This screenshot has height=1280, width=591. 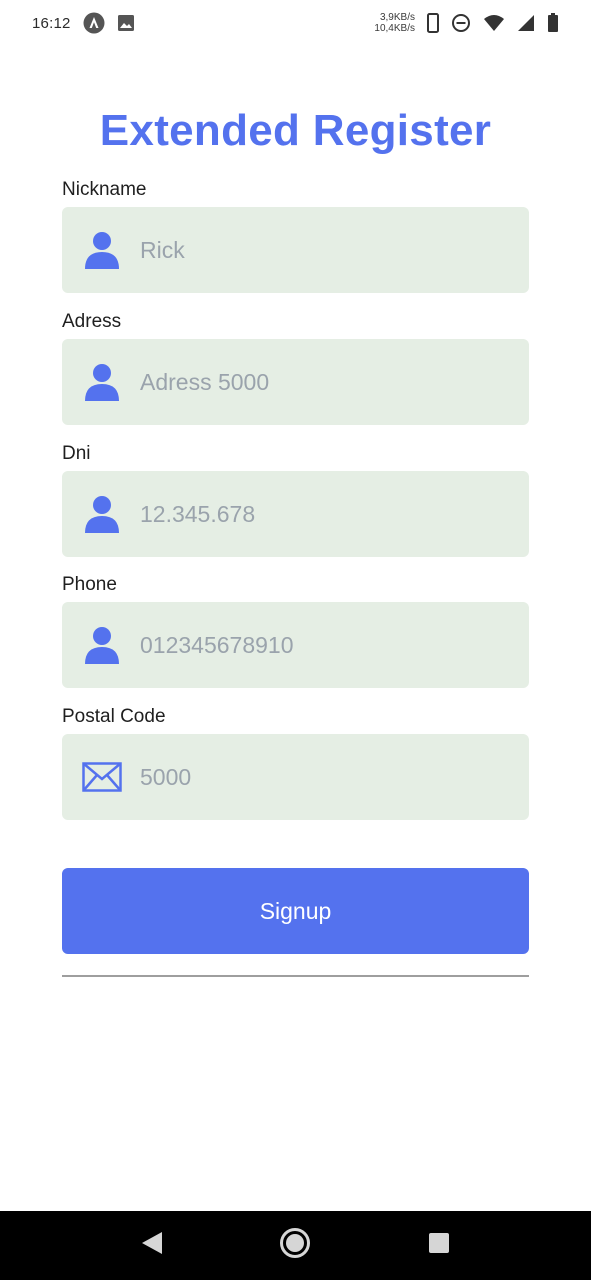 I want to click on signup-button: Signup, so click(x=295, y=911).